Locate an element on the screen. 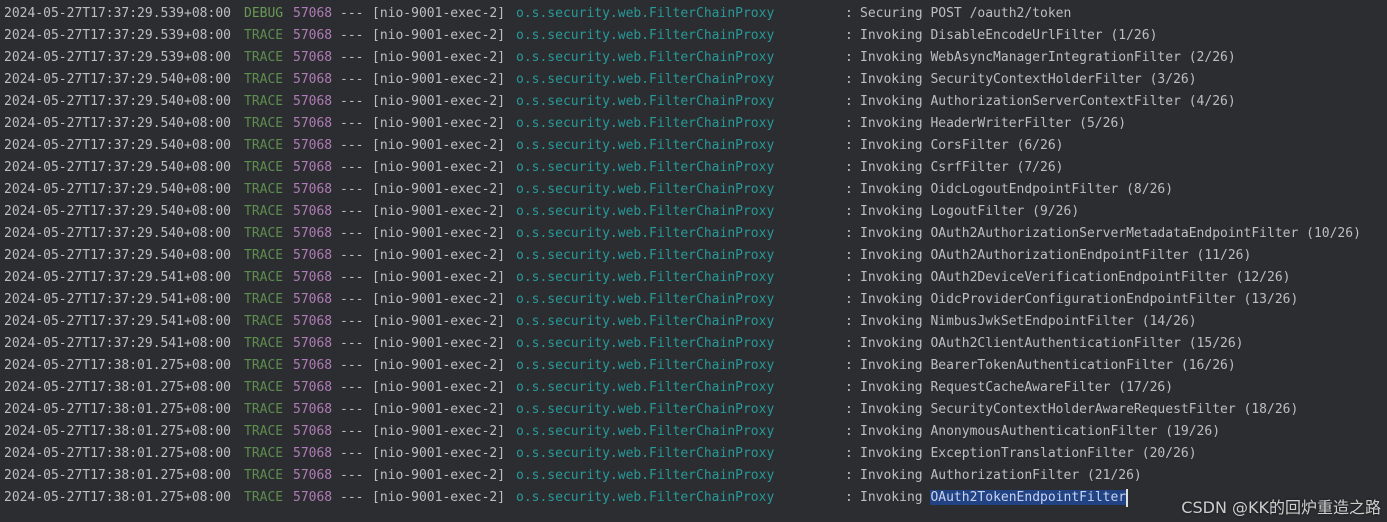  selected-text: OAuth2TokenEndpointFilter is located at coordinates (1028, 497).